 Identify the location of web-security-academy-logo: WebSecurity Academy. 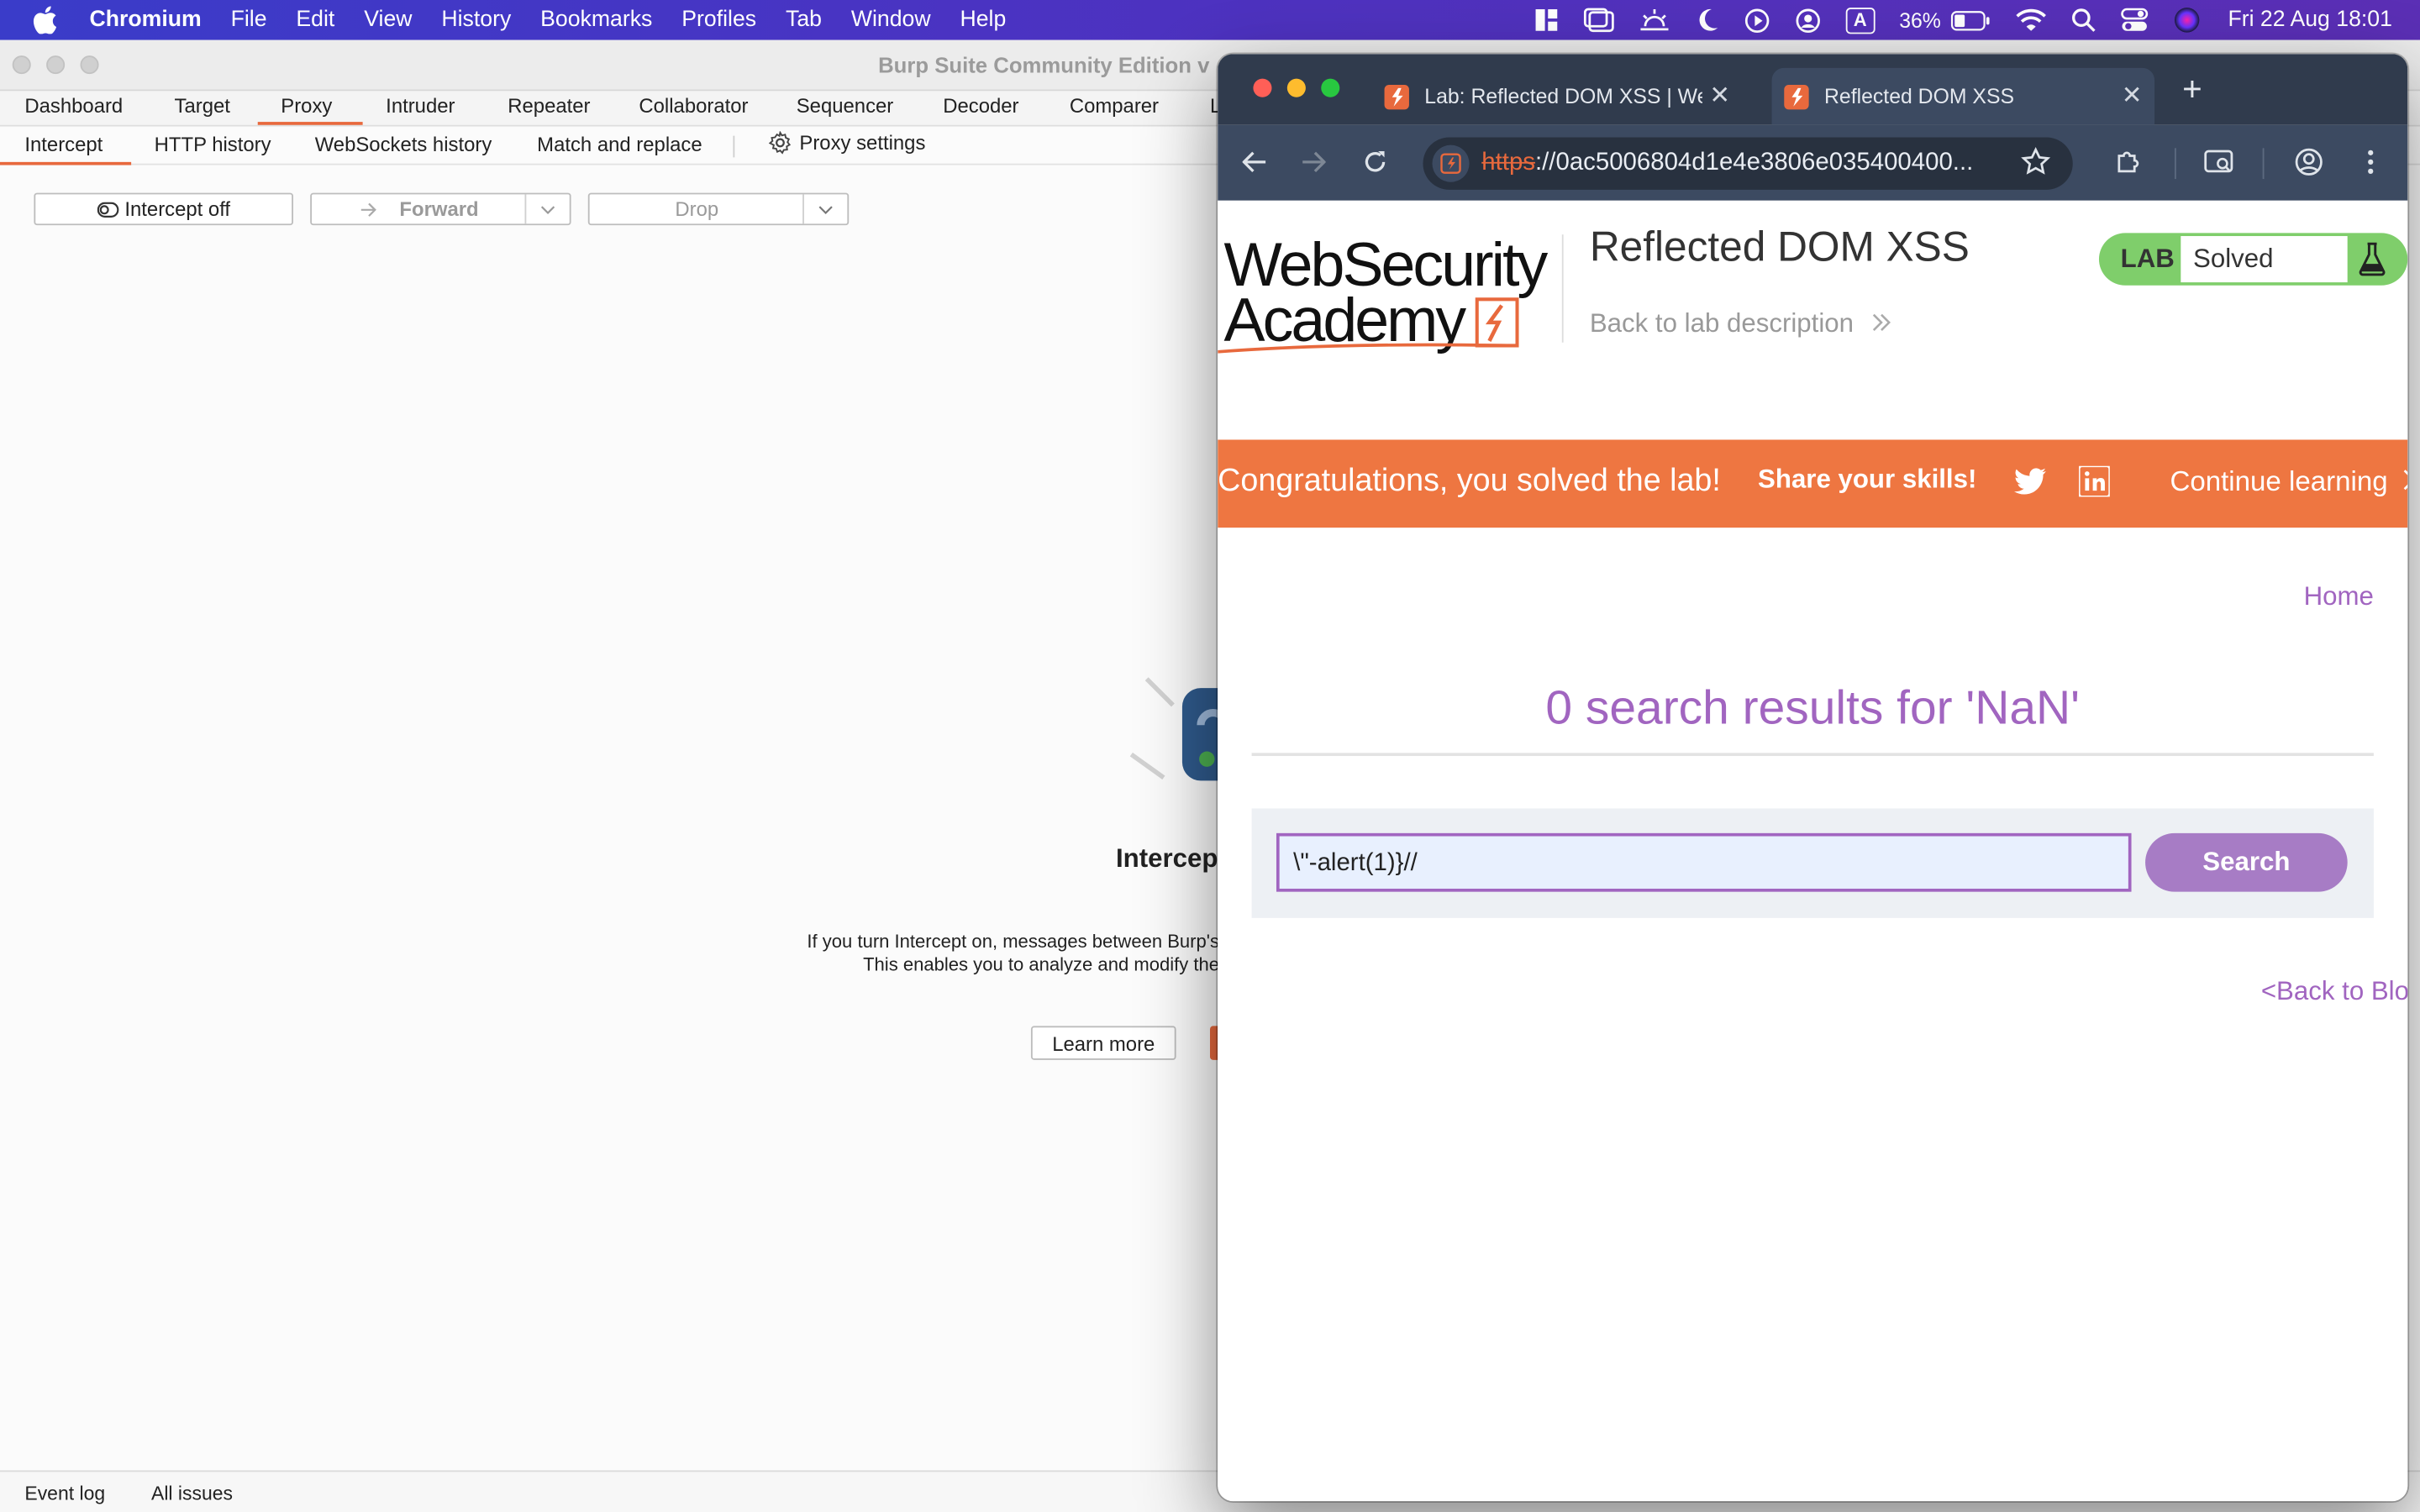
(1387, 295).